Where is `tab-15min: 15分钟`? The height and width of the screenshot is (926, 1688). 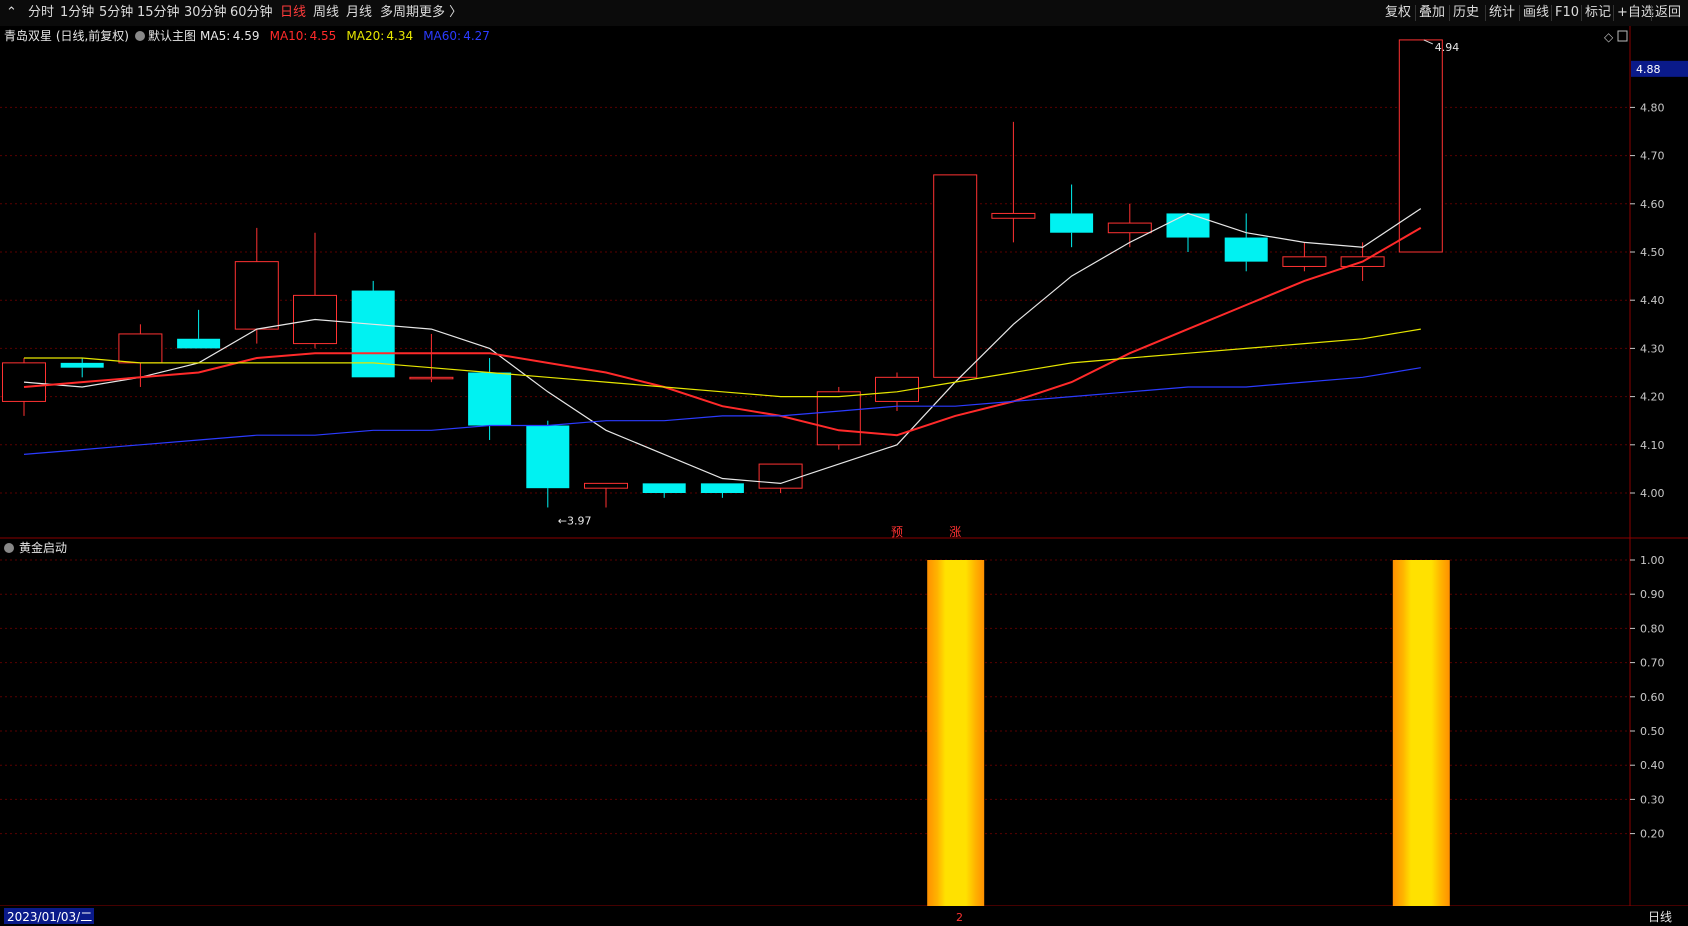
tab-15min: 15分钟 is located at coordinates (158, 13).